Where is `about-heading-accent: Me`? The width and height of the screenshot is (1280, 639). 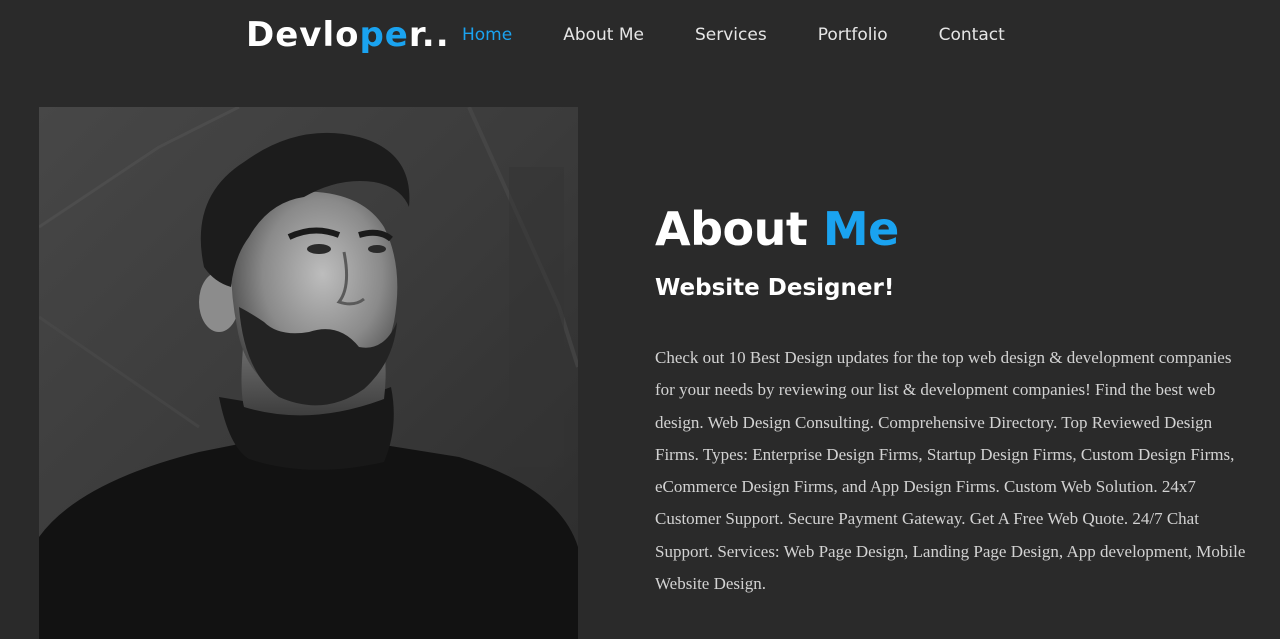
about-heading-accent: Me is located at coordinates (860, 229).